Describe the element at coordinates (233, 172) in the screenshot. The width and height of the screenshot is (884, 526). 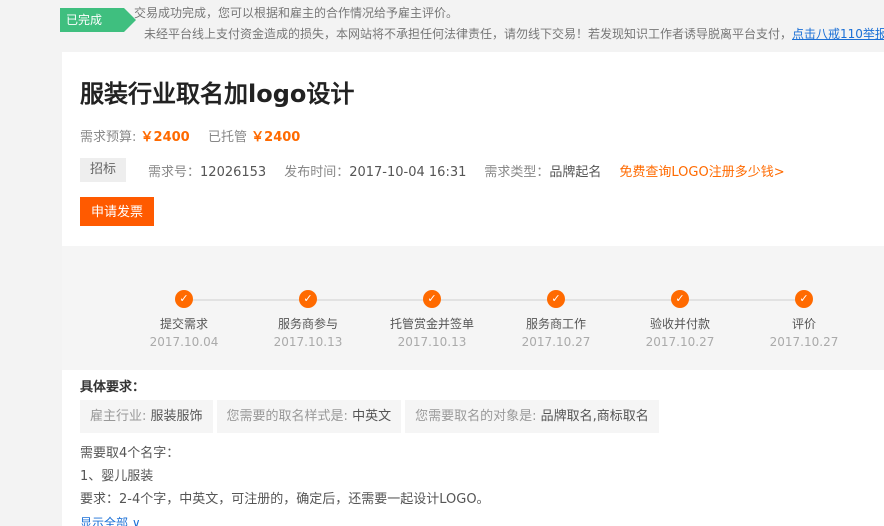
I see `task-id-value: 12026153` at that location.